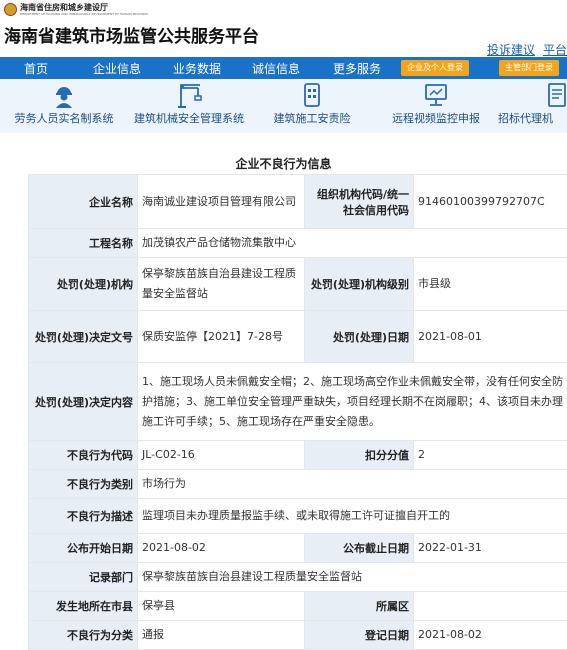 This screenshot has width=567, height=650. I want to click on agency-level-value: 市县级, so click(490, 284).